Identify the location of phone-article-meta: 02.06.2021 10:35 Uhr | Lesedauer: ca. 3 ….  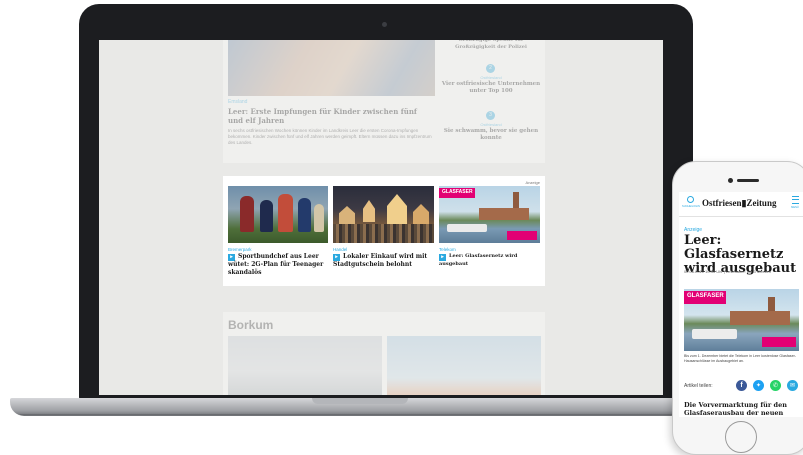
(728, 271).